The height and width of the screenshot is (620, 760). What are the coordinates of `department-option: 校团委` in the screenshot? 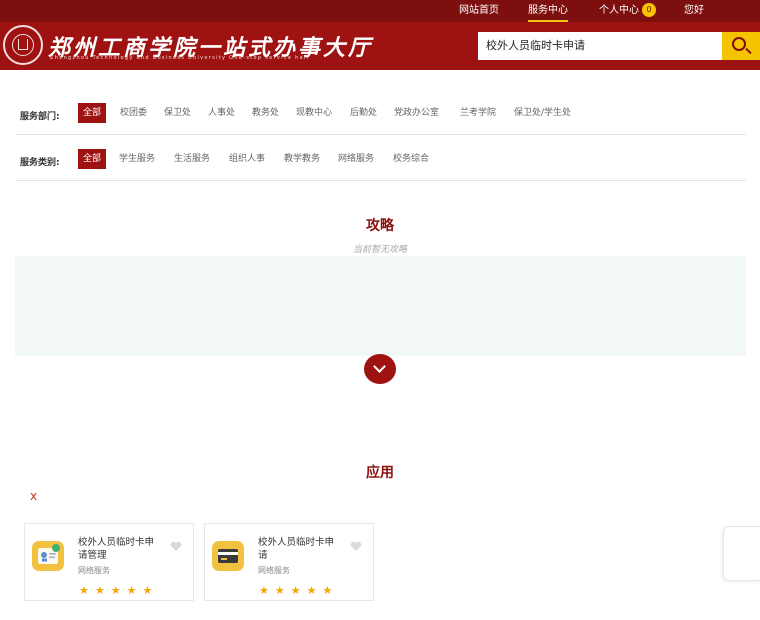 It's located at (133, 113).